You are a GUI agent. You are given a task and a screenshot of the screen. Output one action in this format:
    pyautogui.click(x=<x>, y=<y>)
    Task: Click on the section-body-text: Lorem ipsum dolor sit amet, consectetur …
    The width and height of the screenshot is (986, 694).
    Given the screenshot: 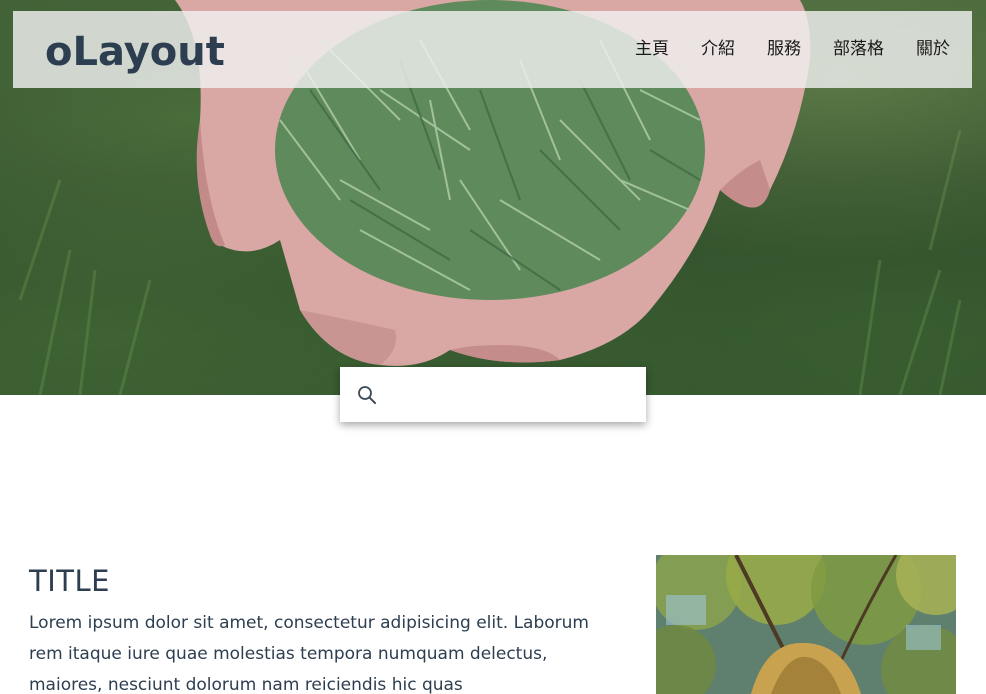 What is the action you would take?
    pyautogui.click(x=309, y=653)
    